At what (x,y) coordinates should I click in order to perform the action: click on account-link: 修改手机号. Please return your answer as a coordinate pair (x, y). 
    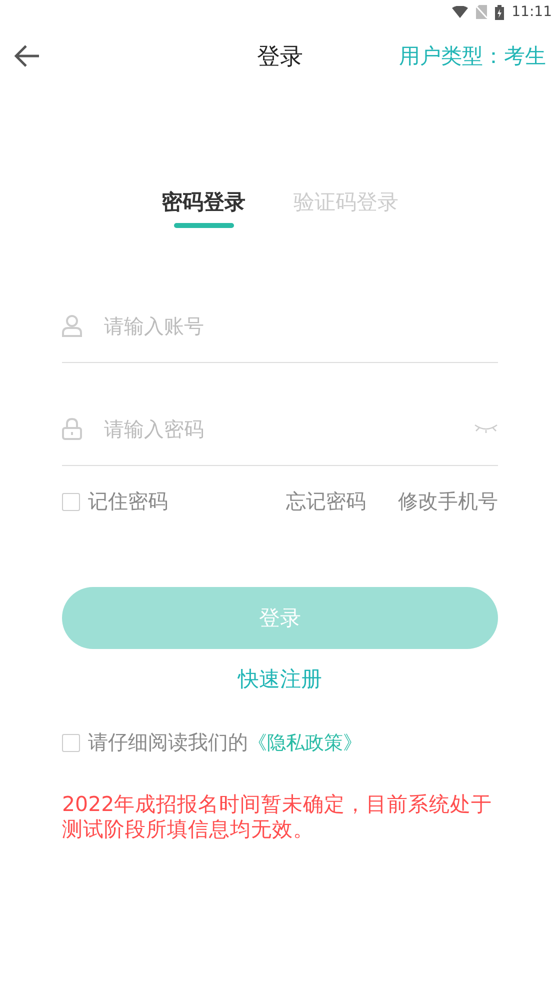
    Looking at the image, I should click on (448, 501).